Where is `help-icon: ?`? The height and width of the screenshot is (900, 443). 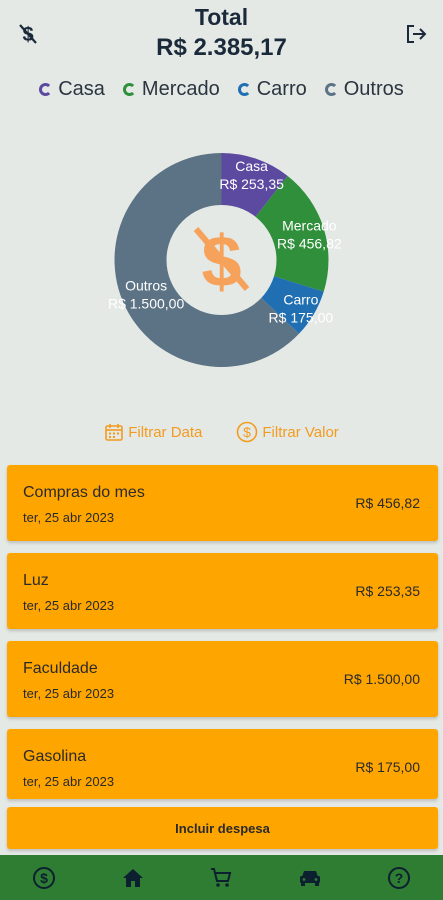 help-icon: ? is located at coordinates (398, 877).